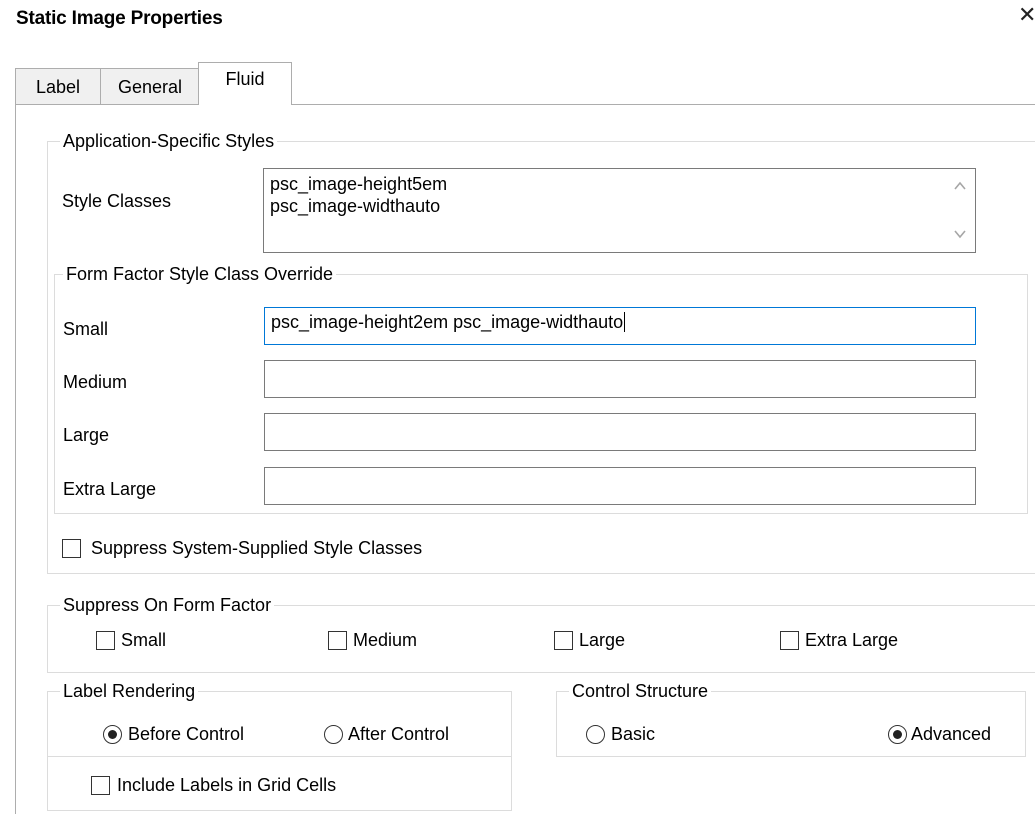  Describe the element at coordinates (385, 640) in the screenshot. I see `suppress-medium-label: Medium` at that location.